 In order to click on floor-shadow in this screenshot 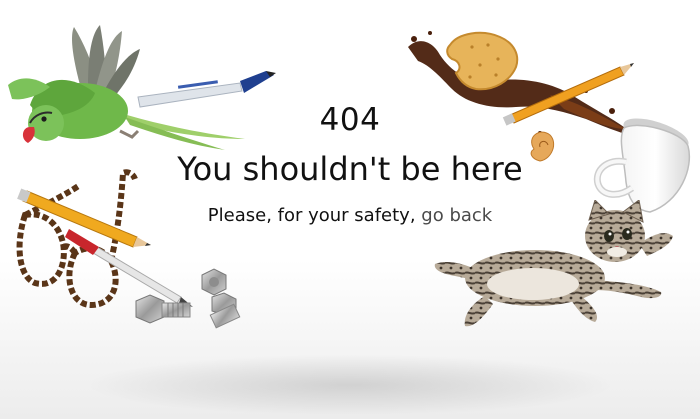, I will do `click(350, 385)`.